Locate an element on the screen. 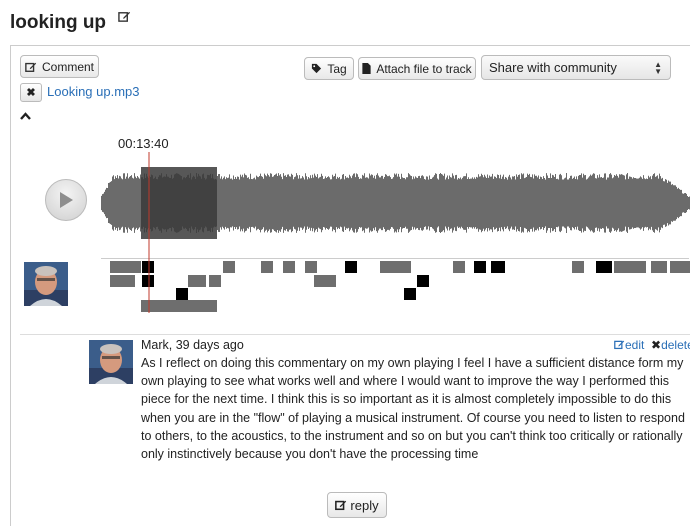 This screenshot has width=690, height=526. comment-edit-label: edit is located at coordinates (635, 345).